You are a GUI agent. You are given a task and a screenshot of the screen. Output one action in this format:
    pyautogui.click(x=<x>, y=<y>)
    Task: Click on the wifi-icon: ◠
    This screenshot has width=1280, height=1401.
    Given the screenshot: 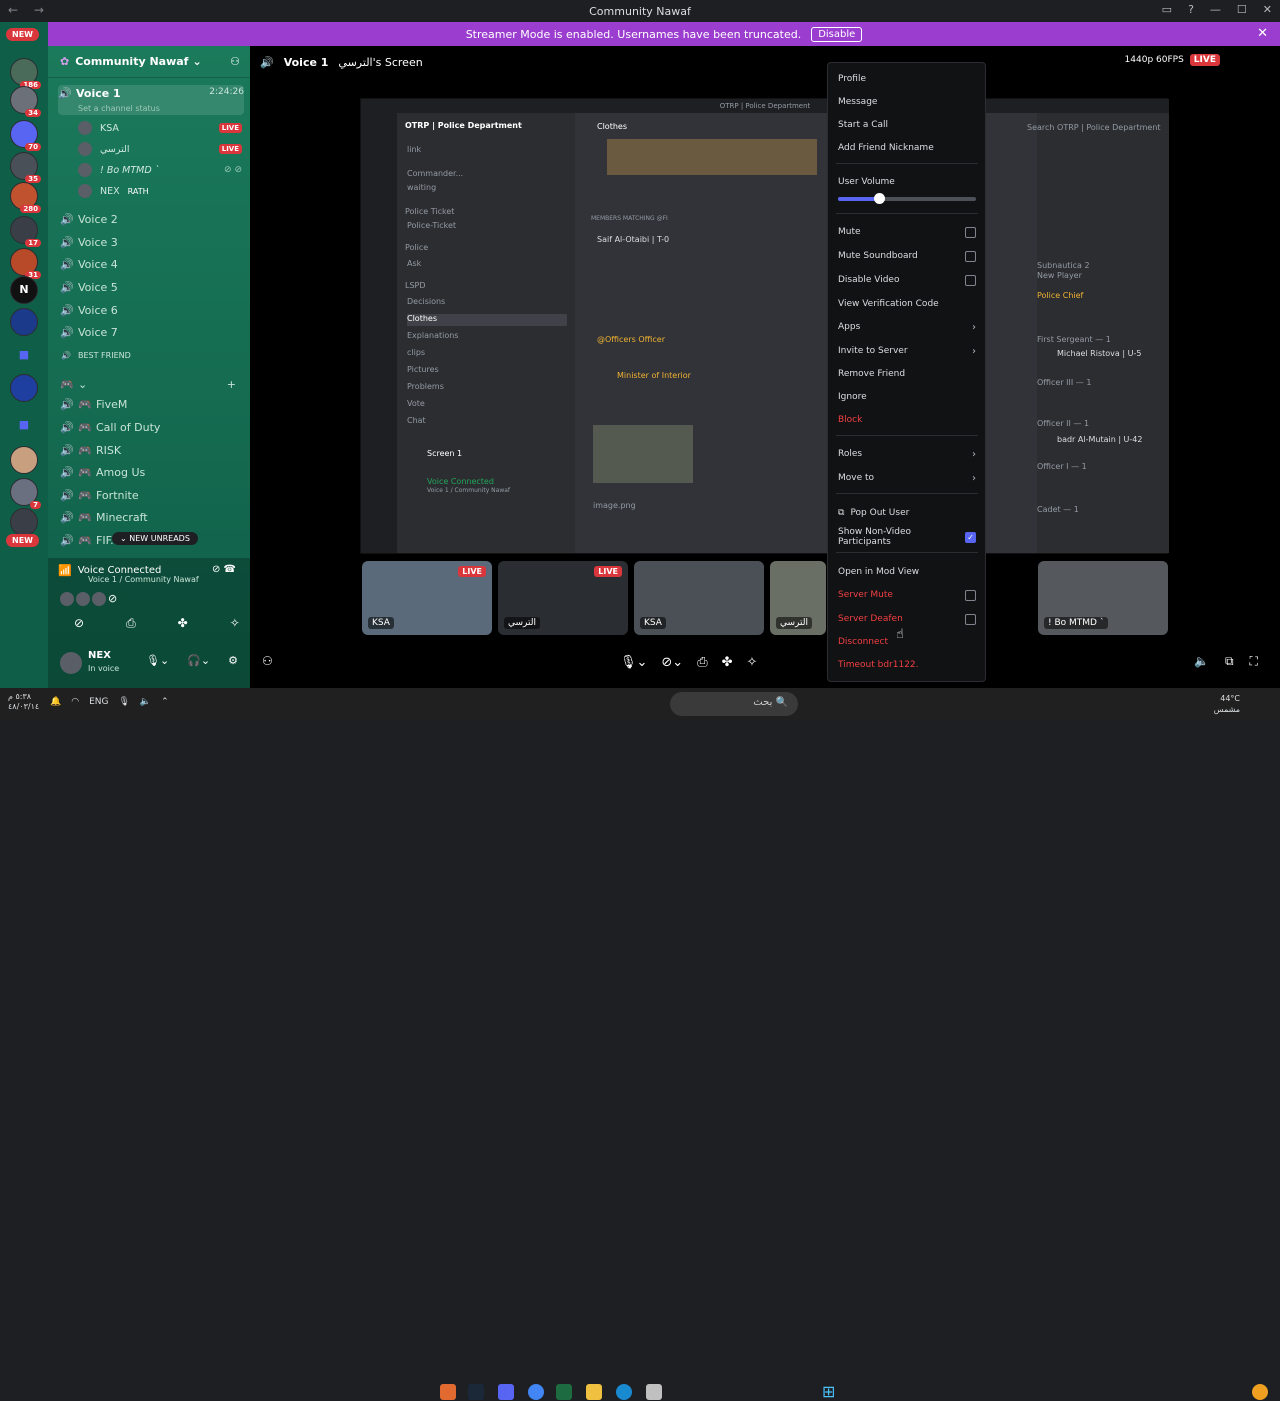 What is the action you would take?
    pyautogui.click(x=75, y=702)
    